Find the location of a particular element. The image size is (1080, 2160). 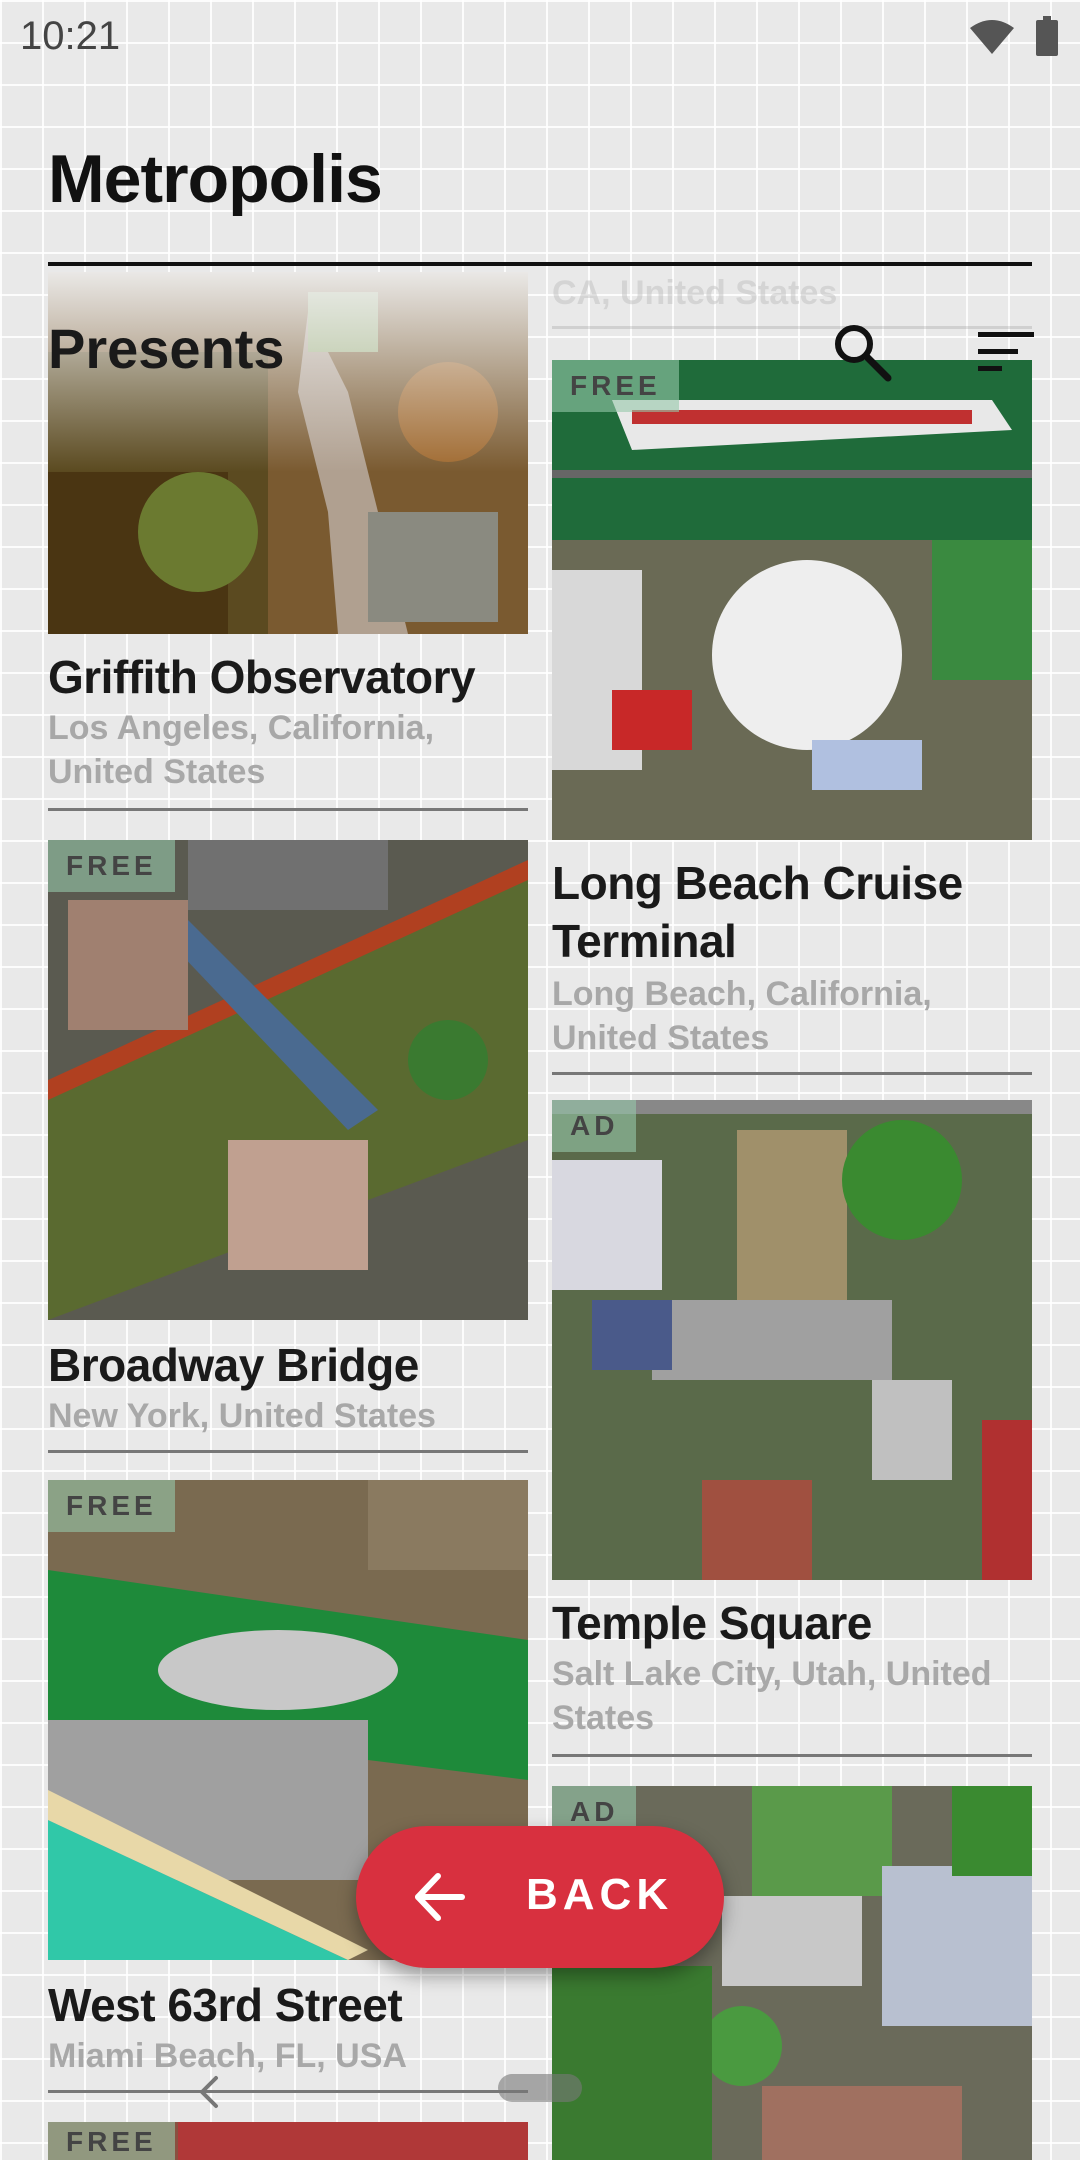

card-location: New York, United States is located at coordinates (242, 1416).